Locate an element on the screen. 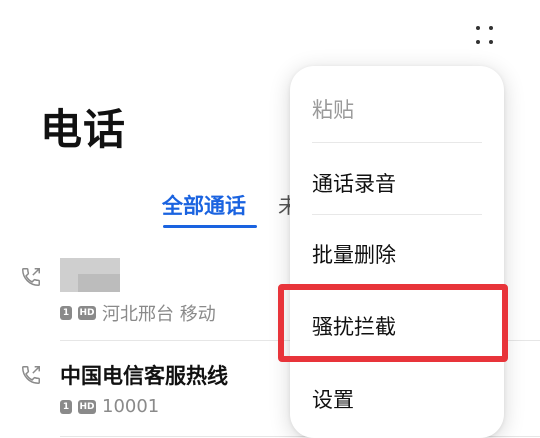 The image size is (540, 438). redacted-phone-number is located at coordinates (90, 275).